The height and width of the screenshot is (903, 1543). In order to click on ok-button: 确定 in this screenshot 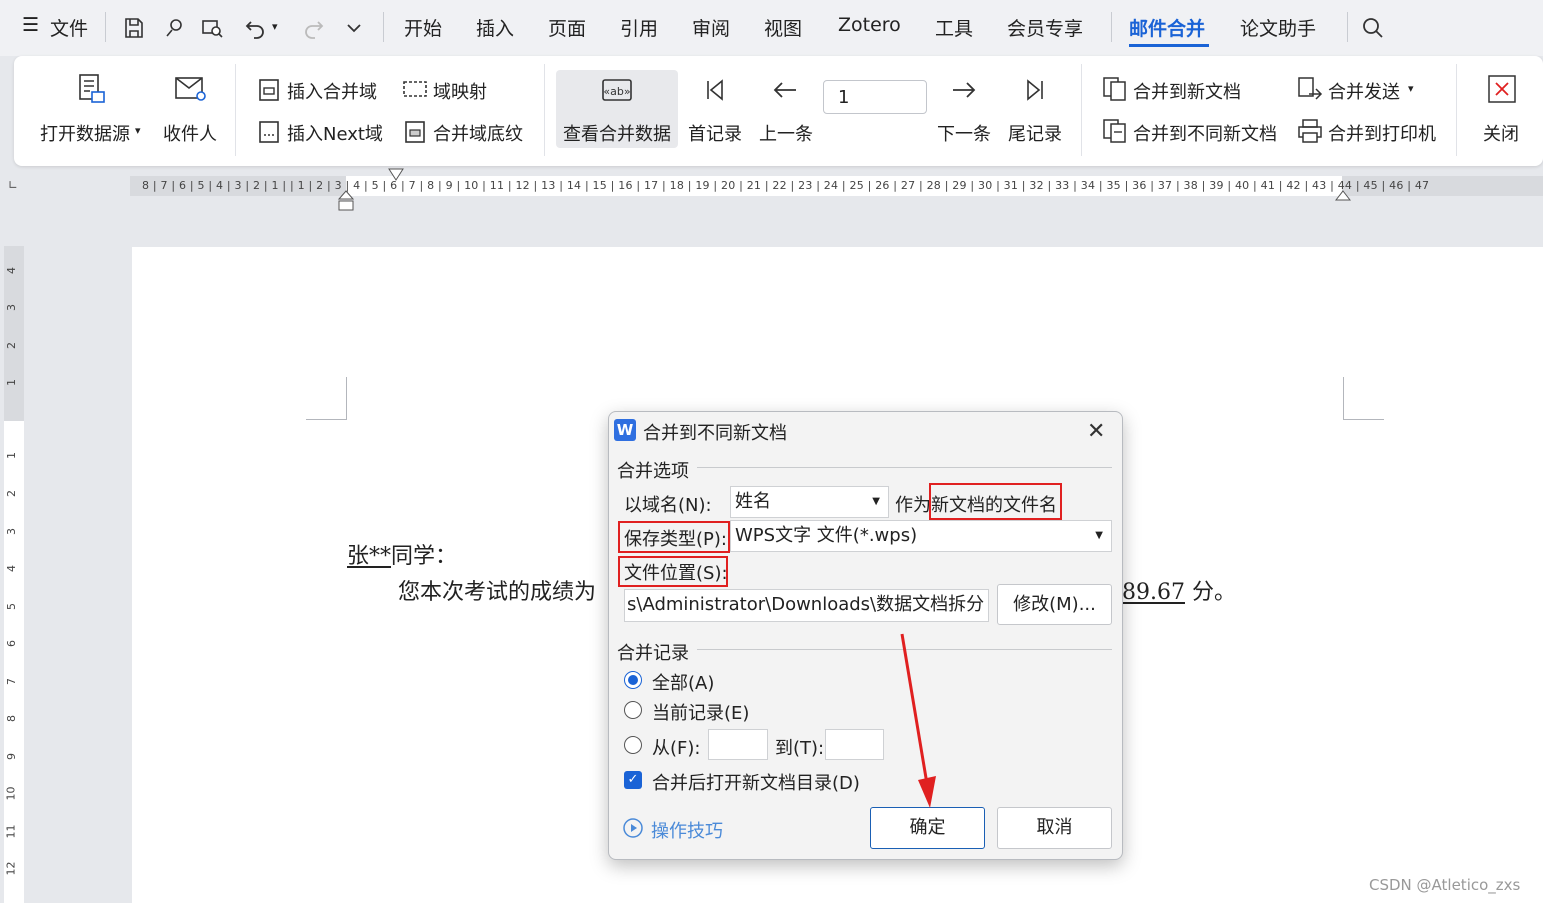, I will do `click(927, 828)`.